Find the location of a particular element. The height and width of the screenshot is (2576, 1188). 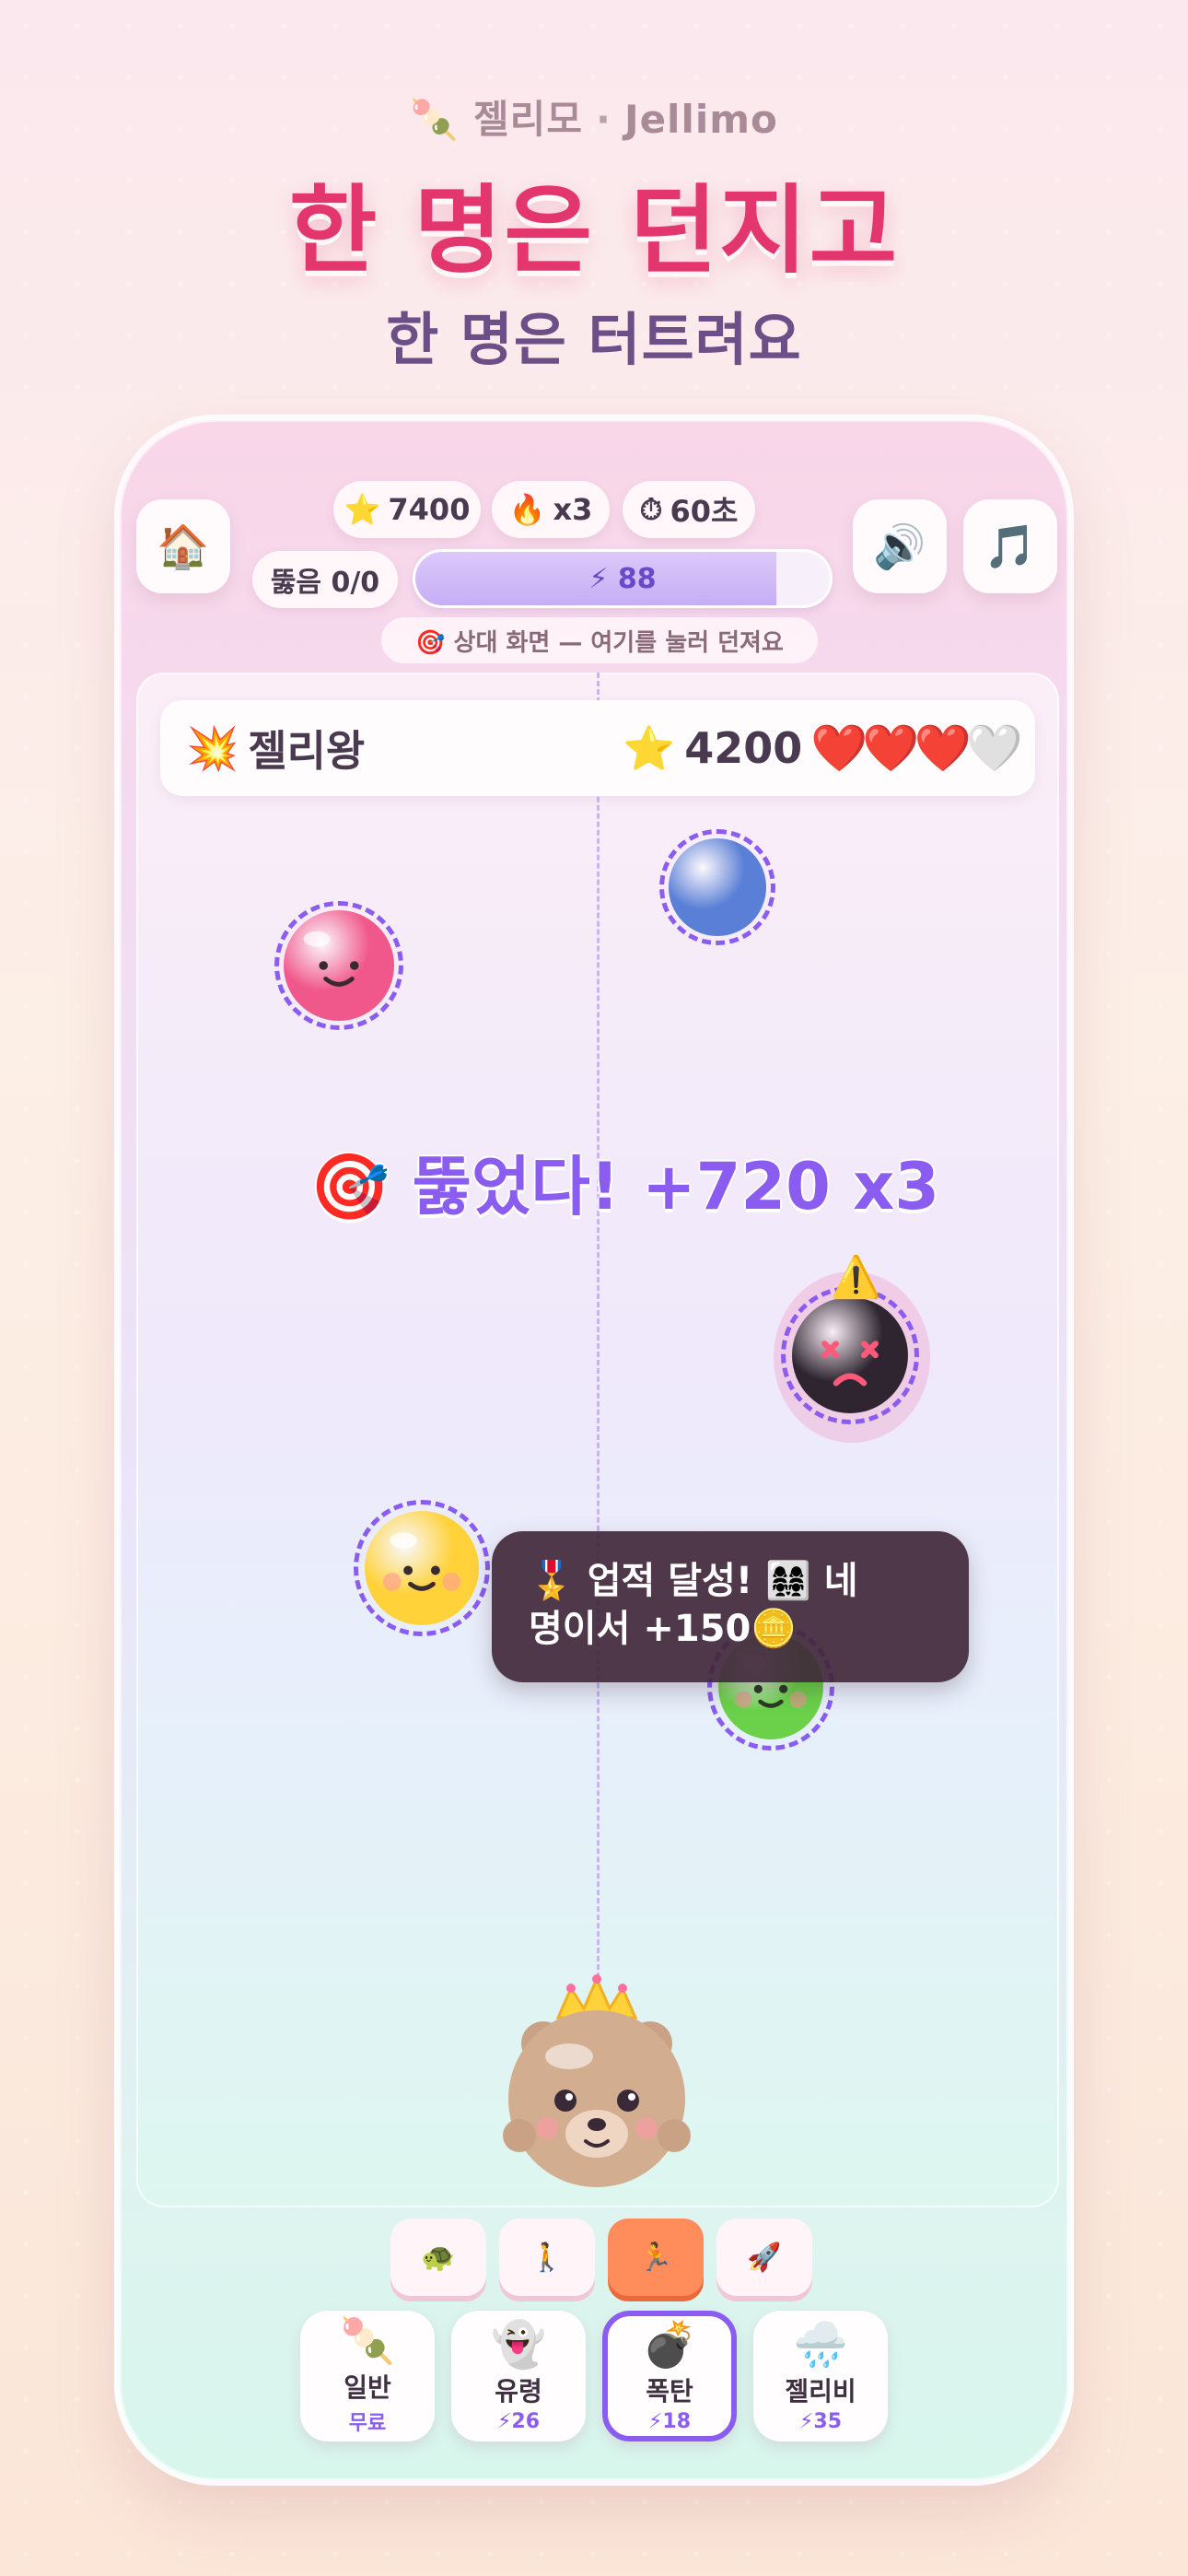

energy-value: 88 is located at coordinates (637, 578).